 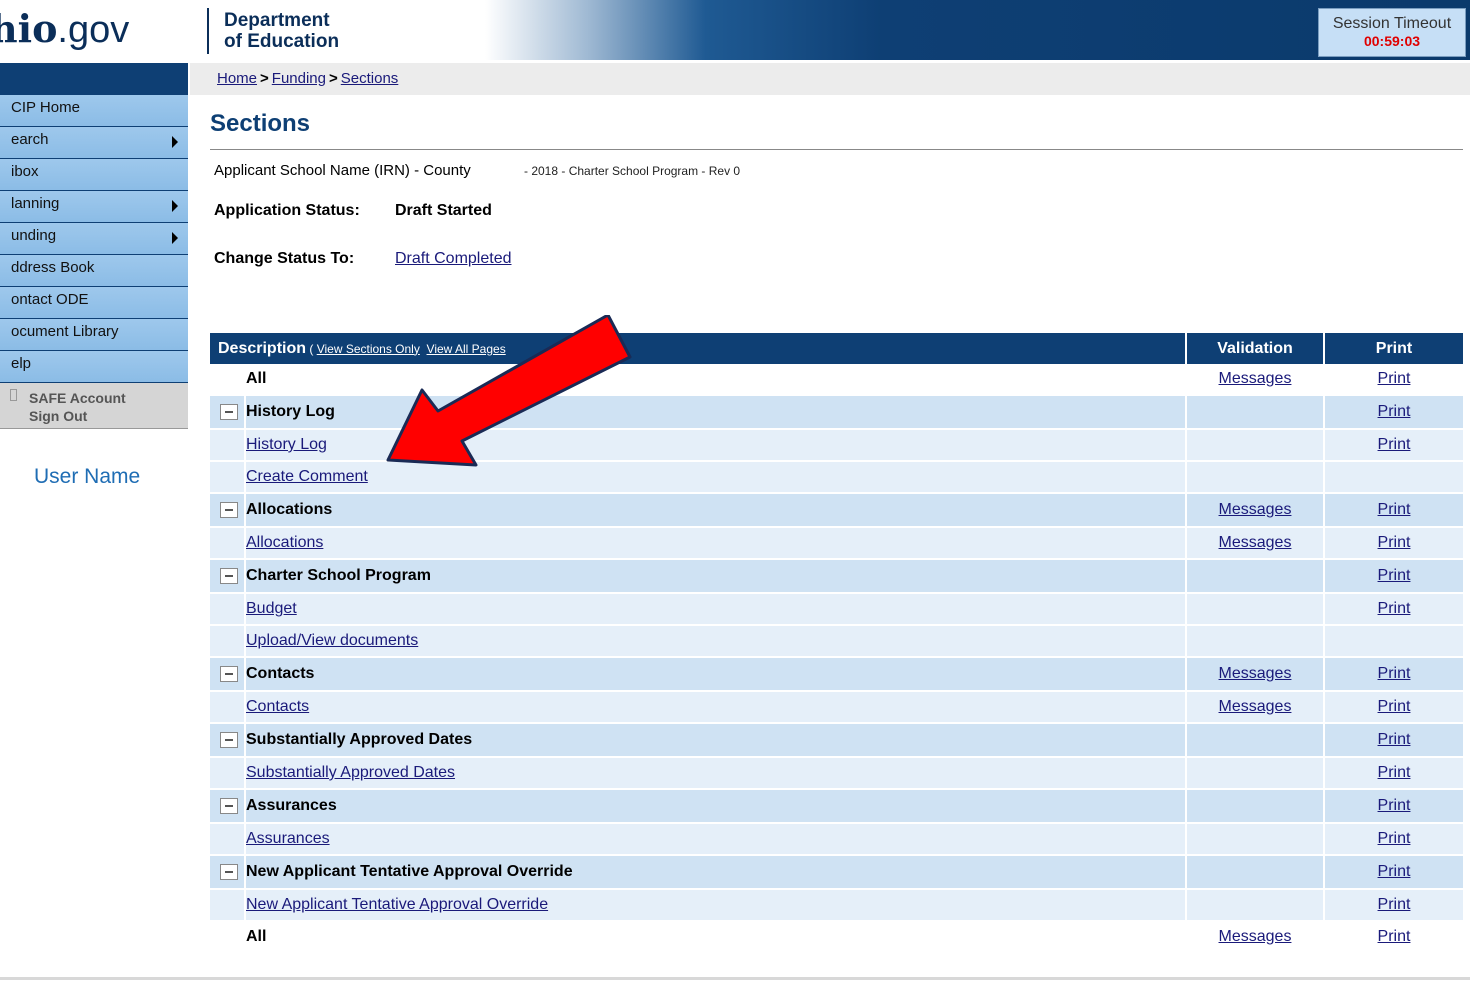 What do you see at coordinates (299, 78) in the screenshot?
I see `breadcrumb-funding: Funding` at bounding box center [299, 78].